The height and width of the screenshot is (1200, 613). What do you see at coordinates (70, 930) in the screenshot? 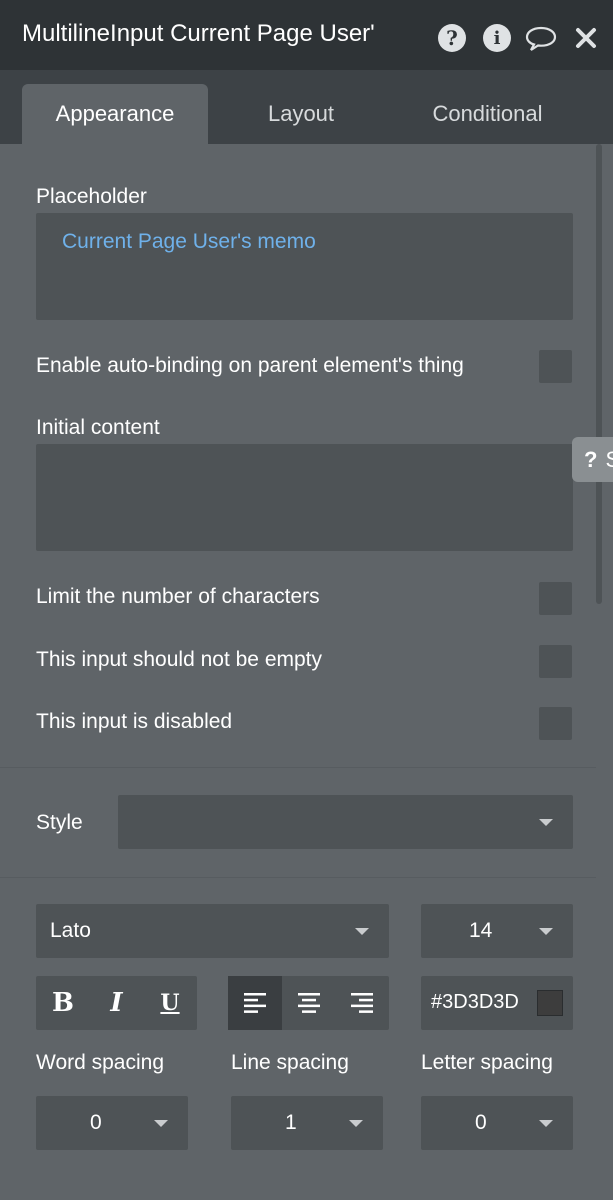
I see `font-family-value: Lato` at bounding box center [70, 930].